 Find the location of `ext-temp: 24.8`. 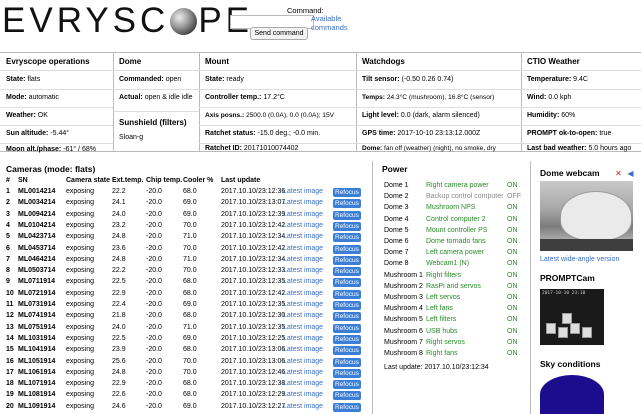

ext-temp: 24.8 is located at coordinates (119, 237).